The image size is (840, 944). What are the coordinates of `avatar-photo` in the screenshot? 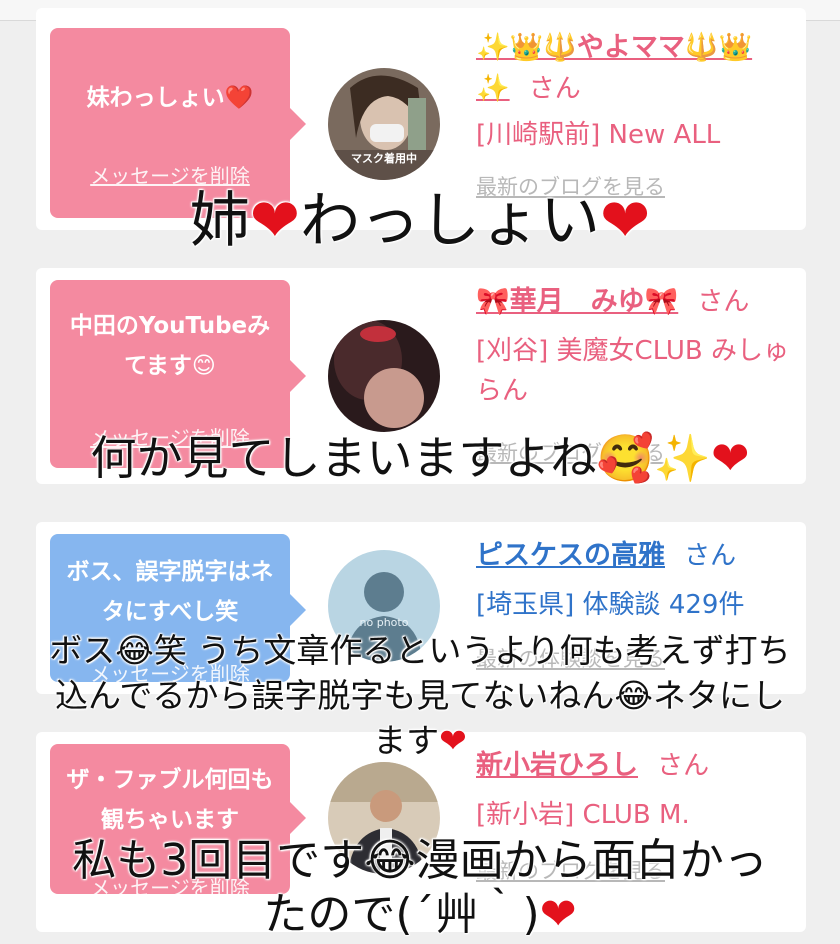 It's located at (384, 376).